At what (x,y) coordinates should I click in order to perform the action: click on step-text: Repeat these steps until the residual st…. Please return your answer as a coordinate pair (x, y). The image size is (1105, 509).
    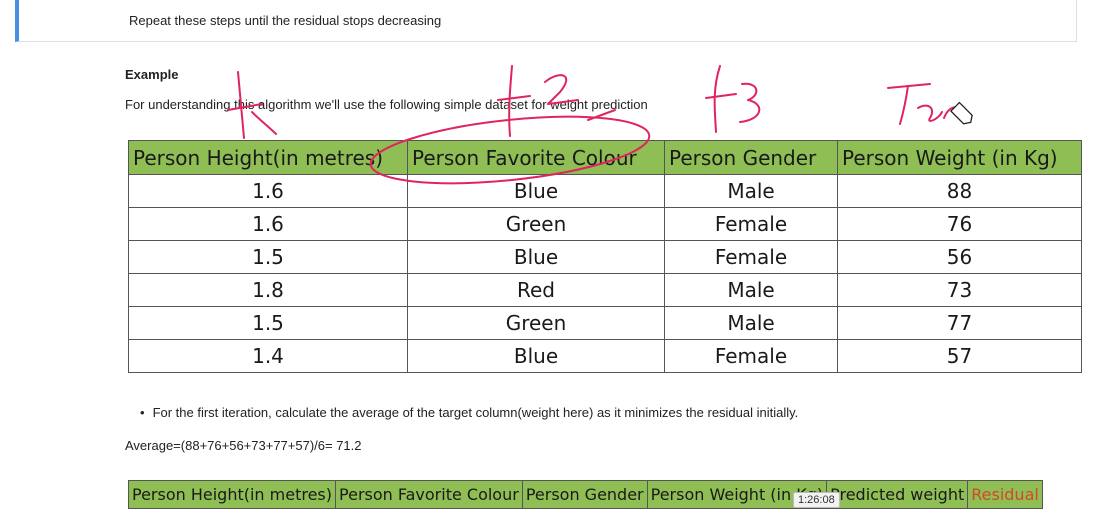
    Looking at the image, I should click on (285, 20).